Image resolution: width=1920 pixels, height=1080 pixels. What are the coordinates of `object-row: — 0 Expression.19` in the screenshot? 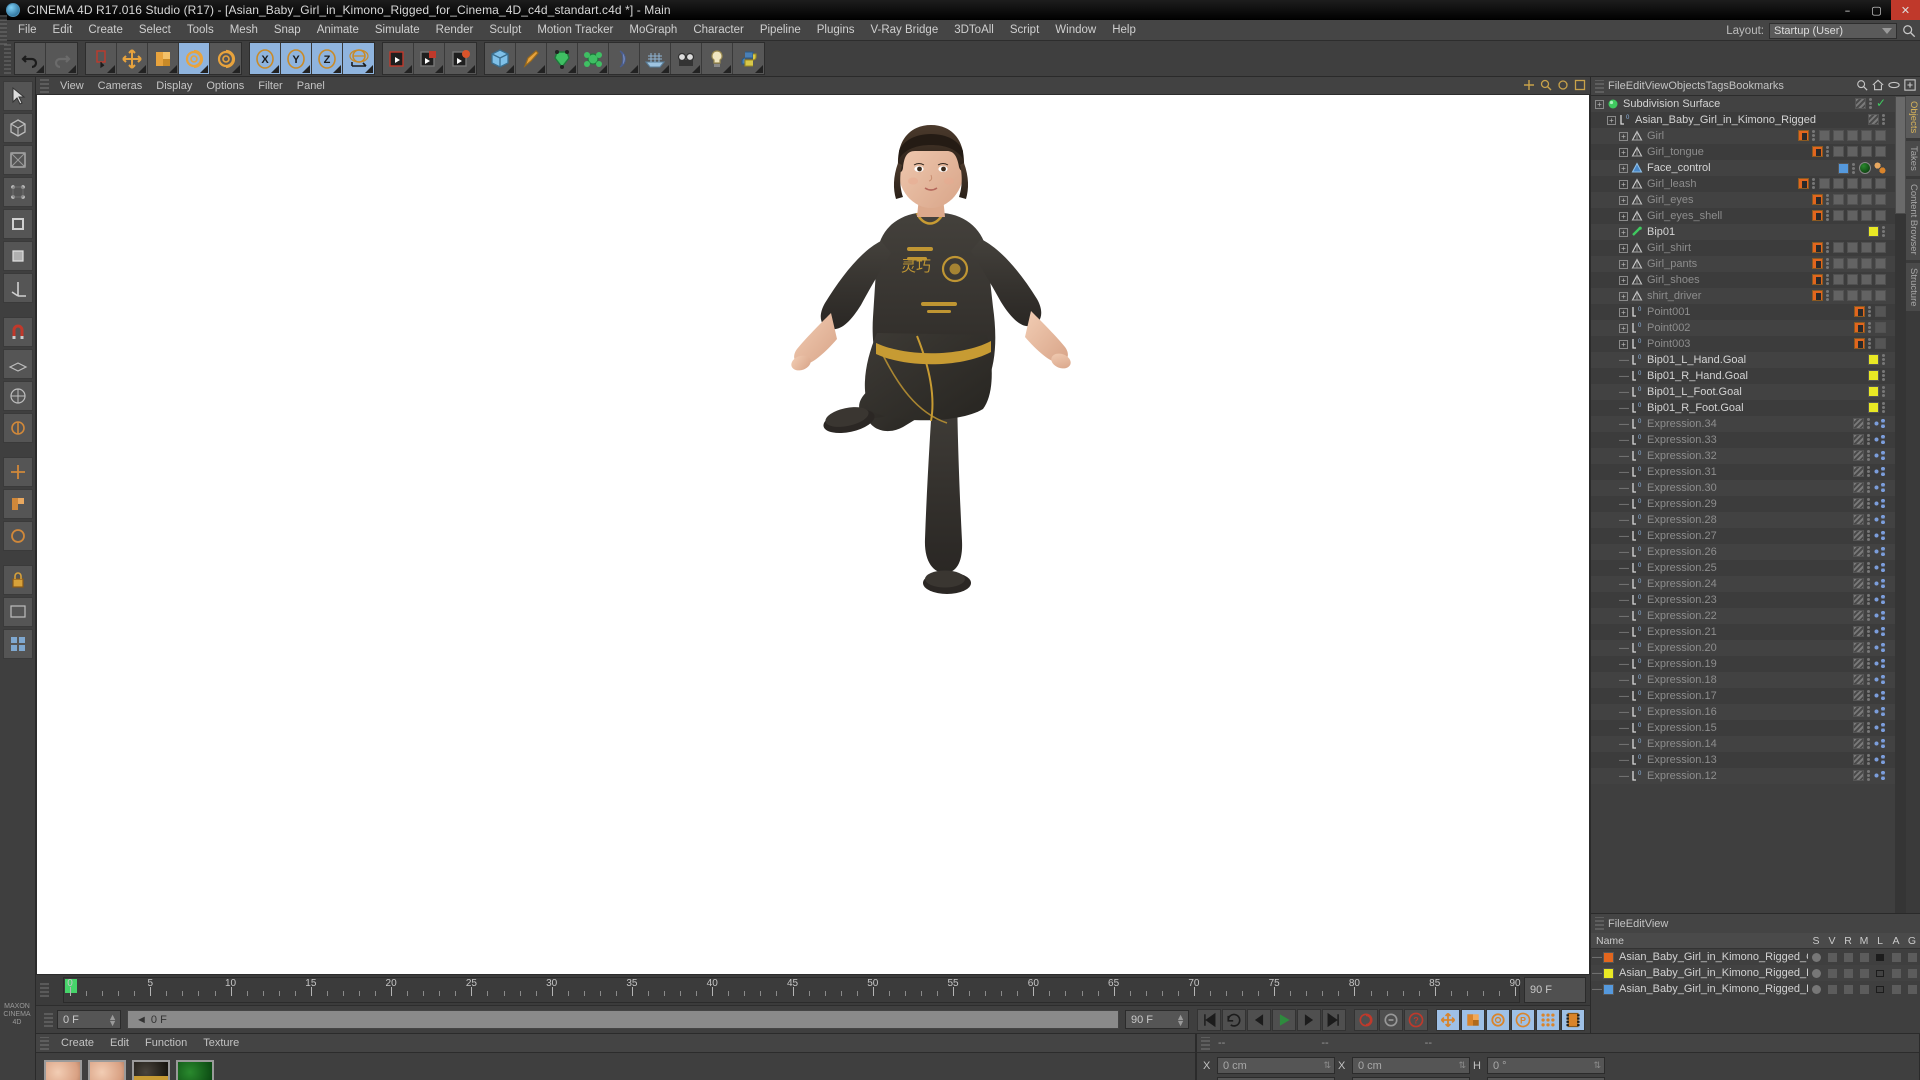 It's located at (1755, 664).